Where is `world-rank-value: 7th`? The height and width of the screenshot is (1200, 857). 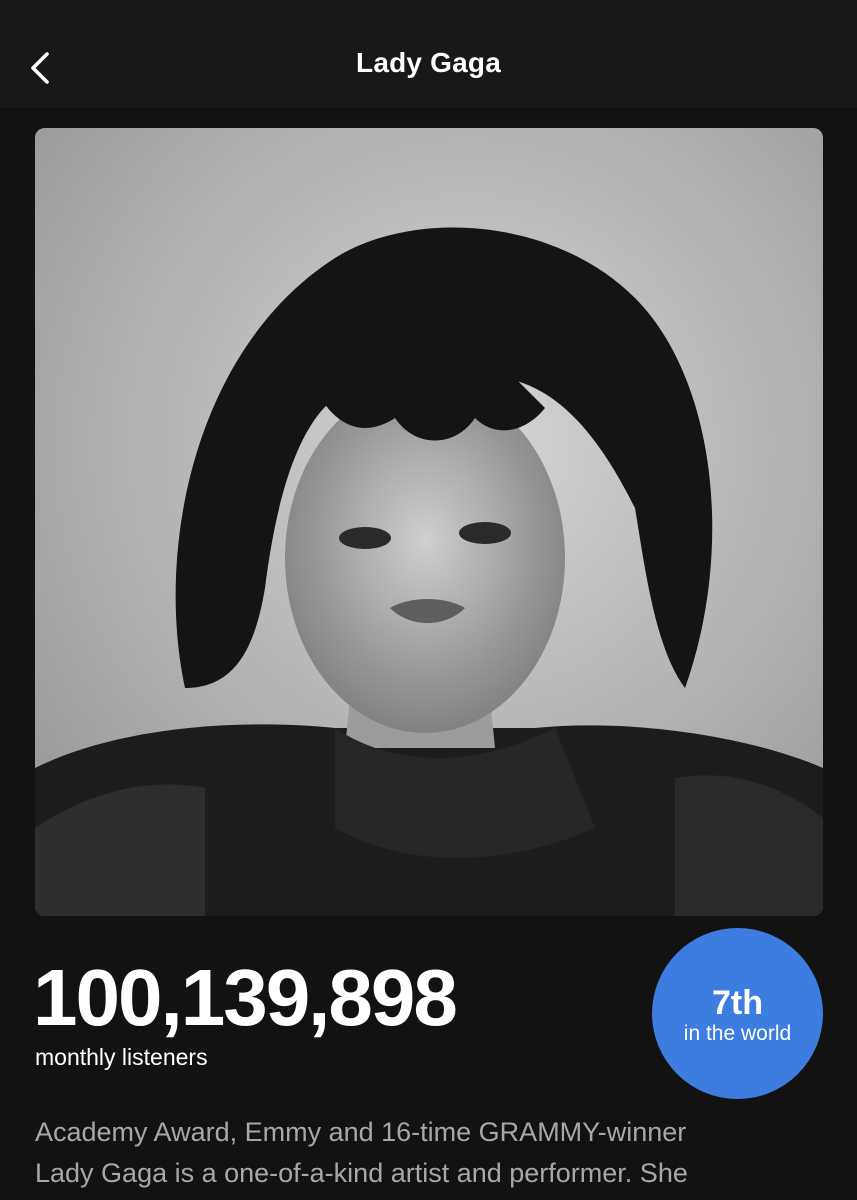 world-rank-value: 7th is located at coordinates (737, 1003).